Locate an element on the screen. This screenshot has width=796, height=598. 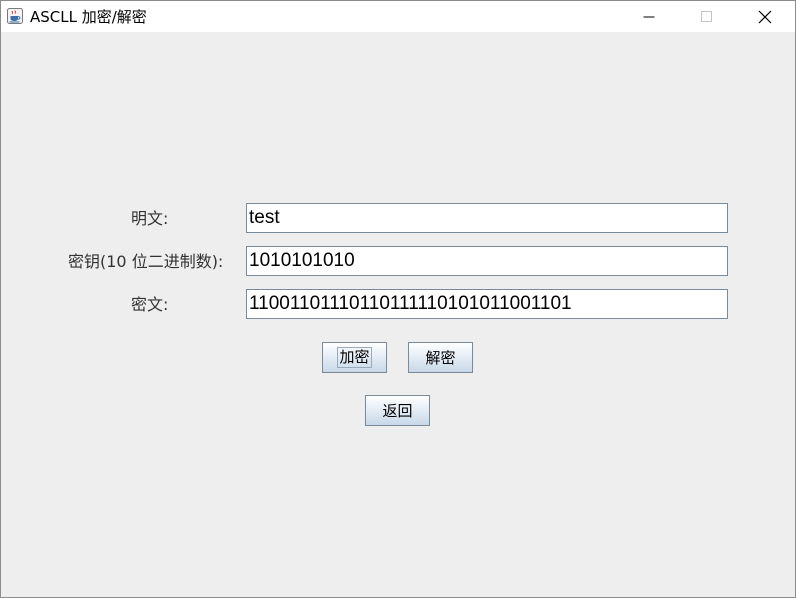
key-value: 1010101010 is located at coordinates (302, 260).